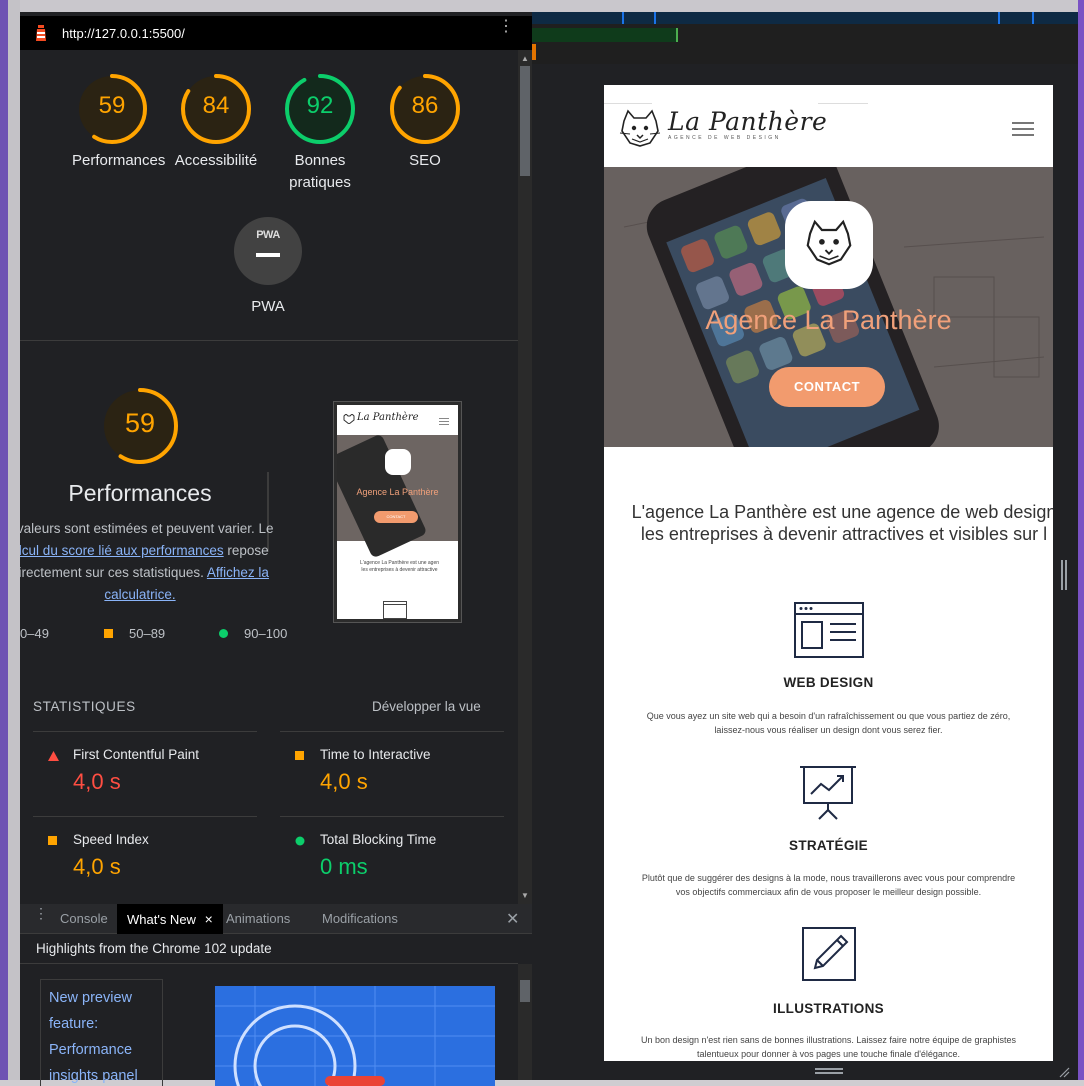 The image size is (1084, 1086). Describe the element at coordinates (216, 160) in the screenshot. I see `gauge-label: Accessibilité` at that location.